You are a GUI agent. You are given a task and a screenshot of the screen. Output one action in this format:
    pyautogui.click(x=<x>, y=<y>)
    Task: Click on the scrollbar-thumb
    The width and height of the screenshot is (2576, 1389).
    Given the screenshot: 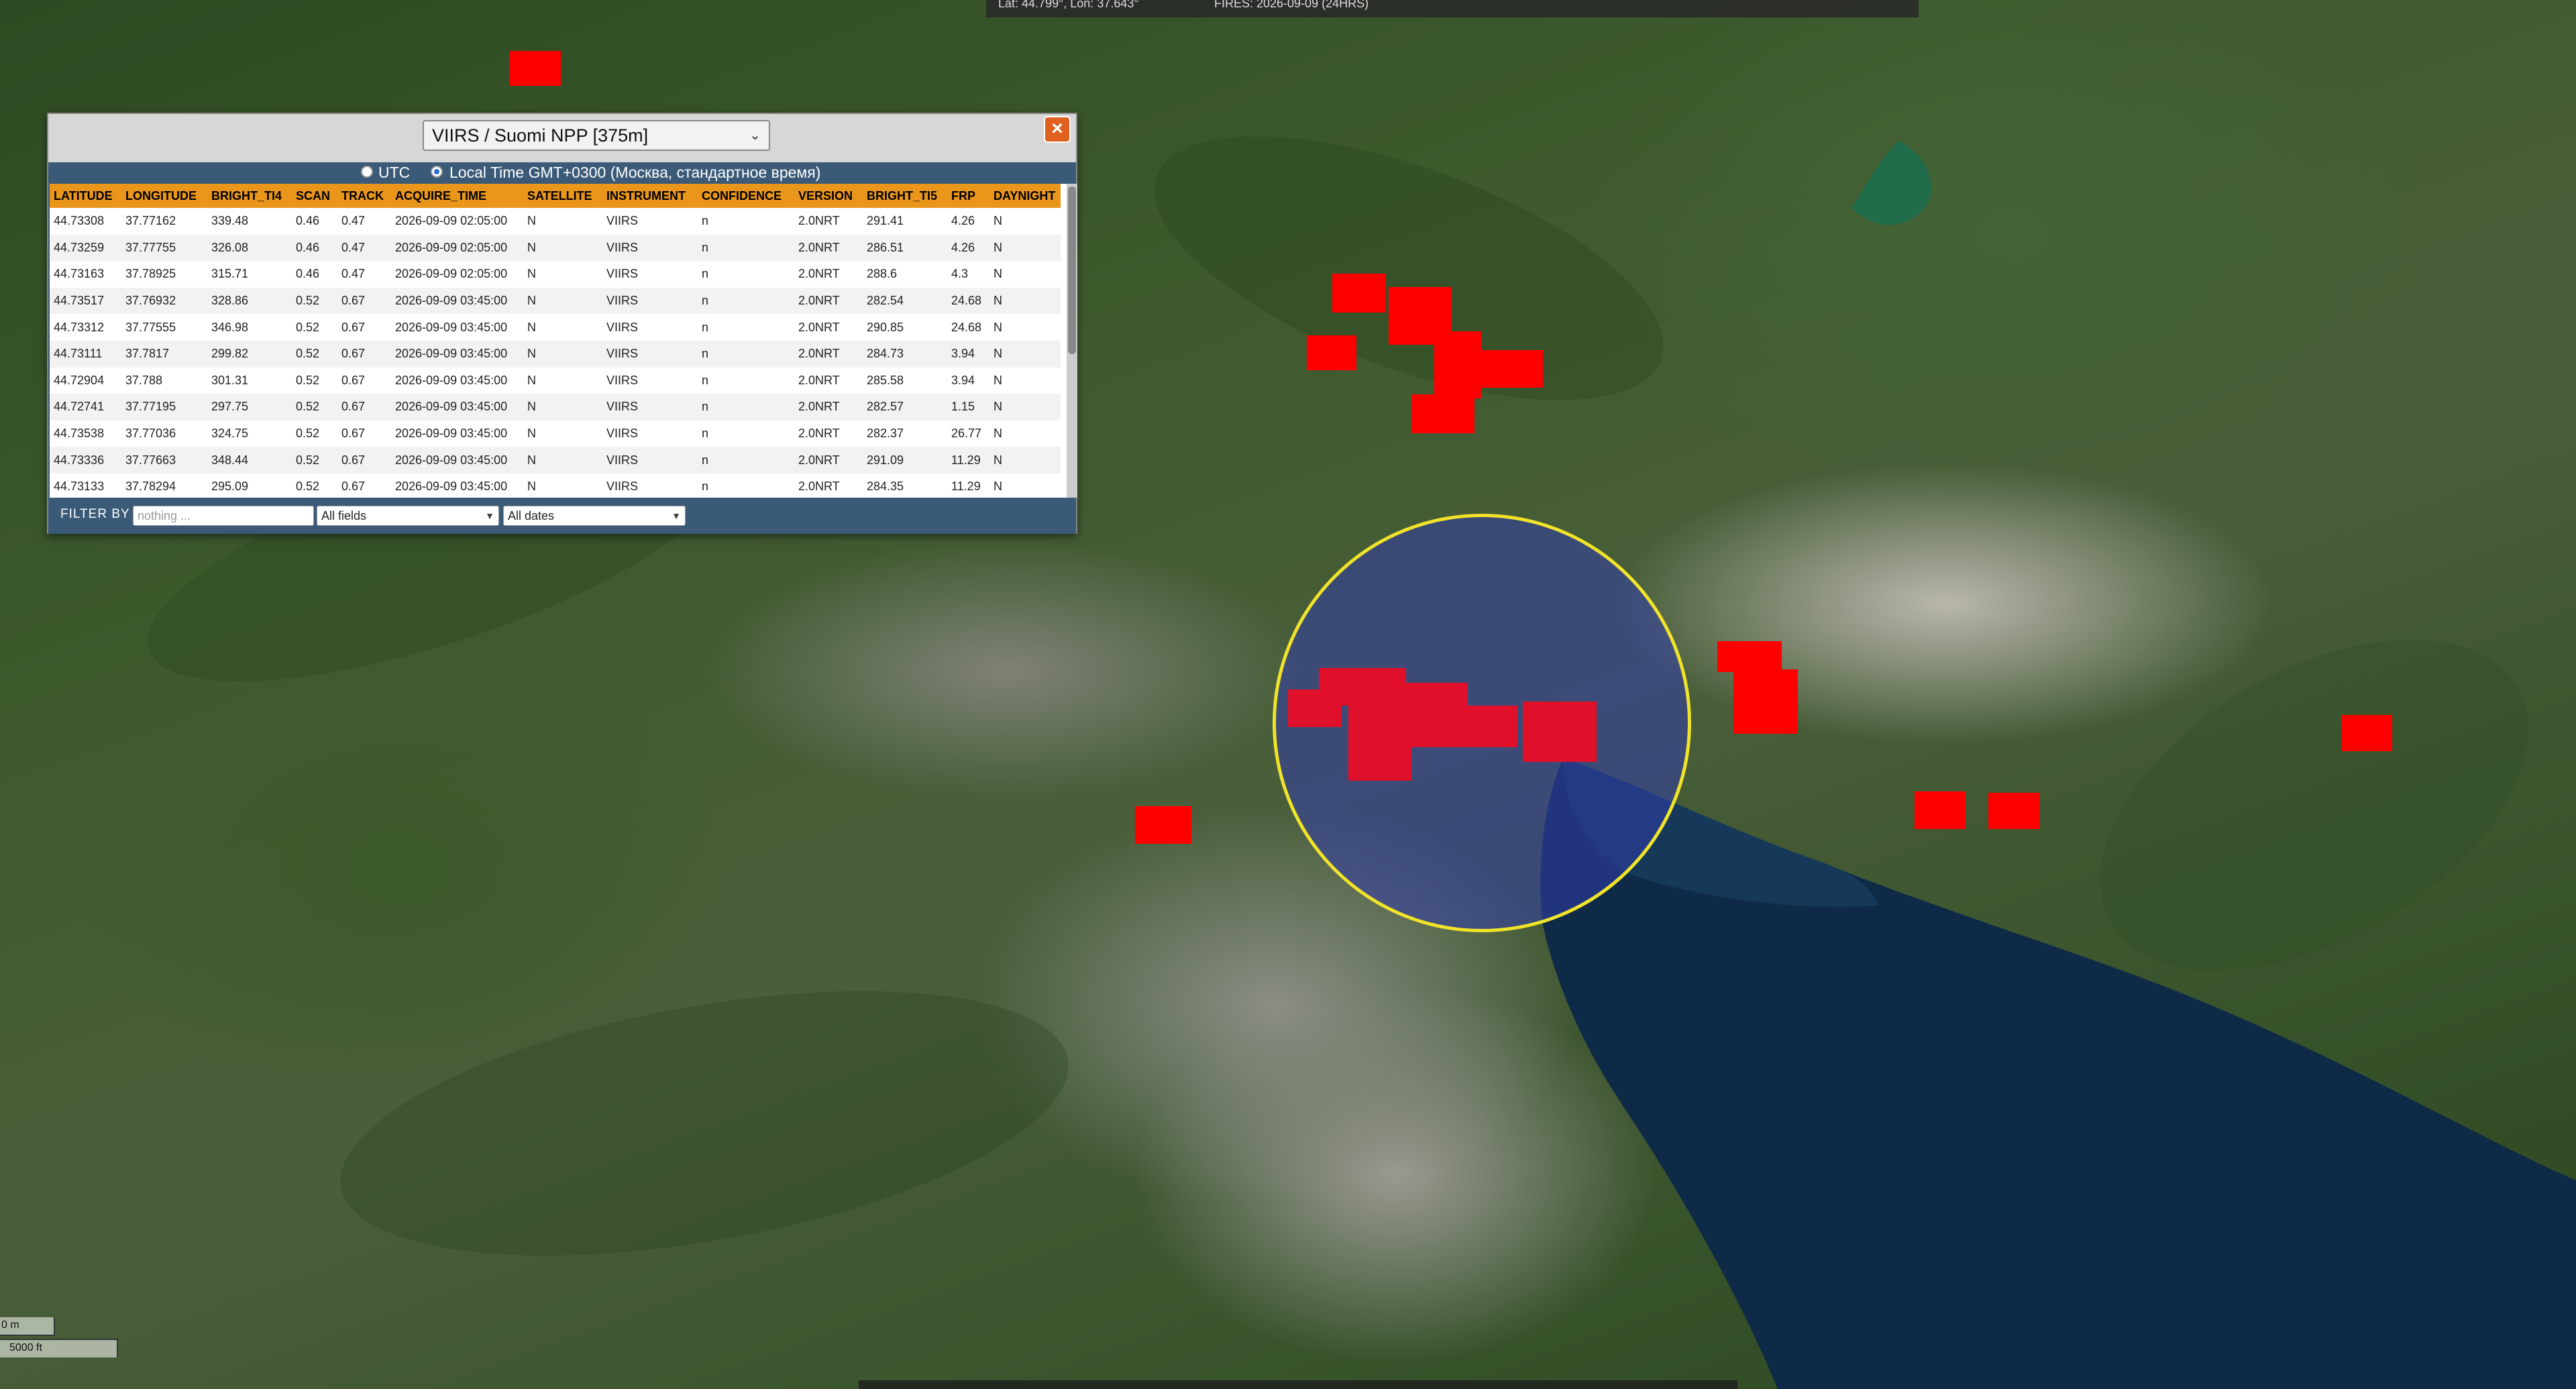 What is the action you would take?
    pyautogui.click(x=1072, y=270)
    